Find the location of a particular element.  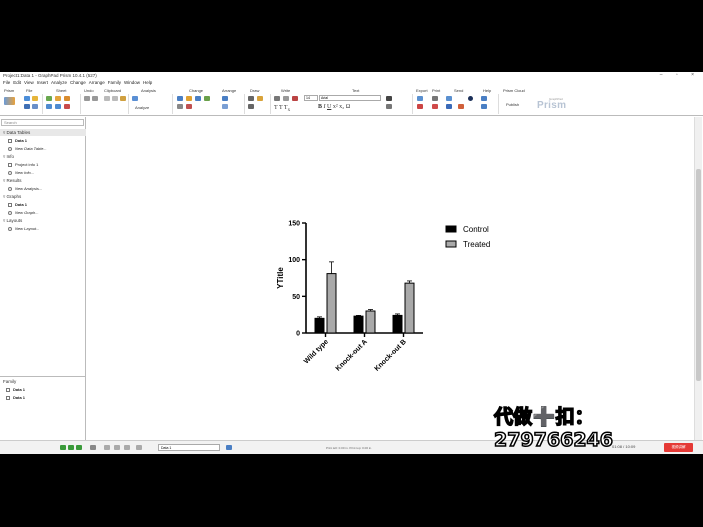

write-symbol-icon is located at coordinates (286, 98).